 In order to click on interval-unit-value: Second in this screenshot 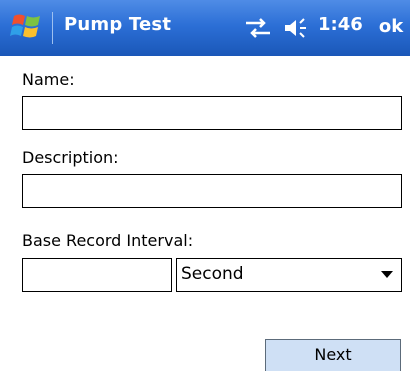, I will do `click(212, 274)`.